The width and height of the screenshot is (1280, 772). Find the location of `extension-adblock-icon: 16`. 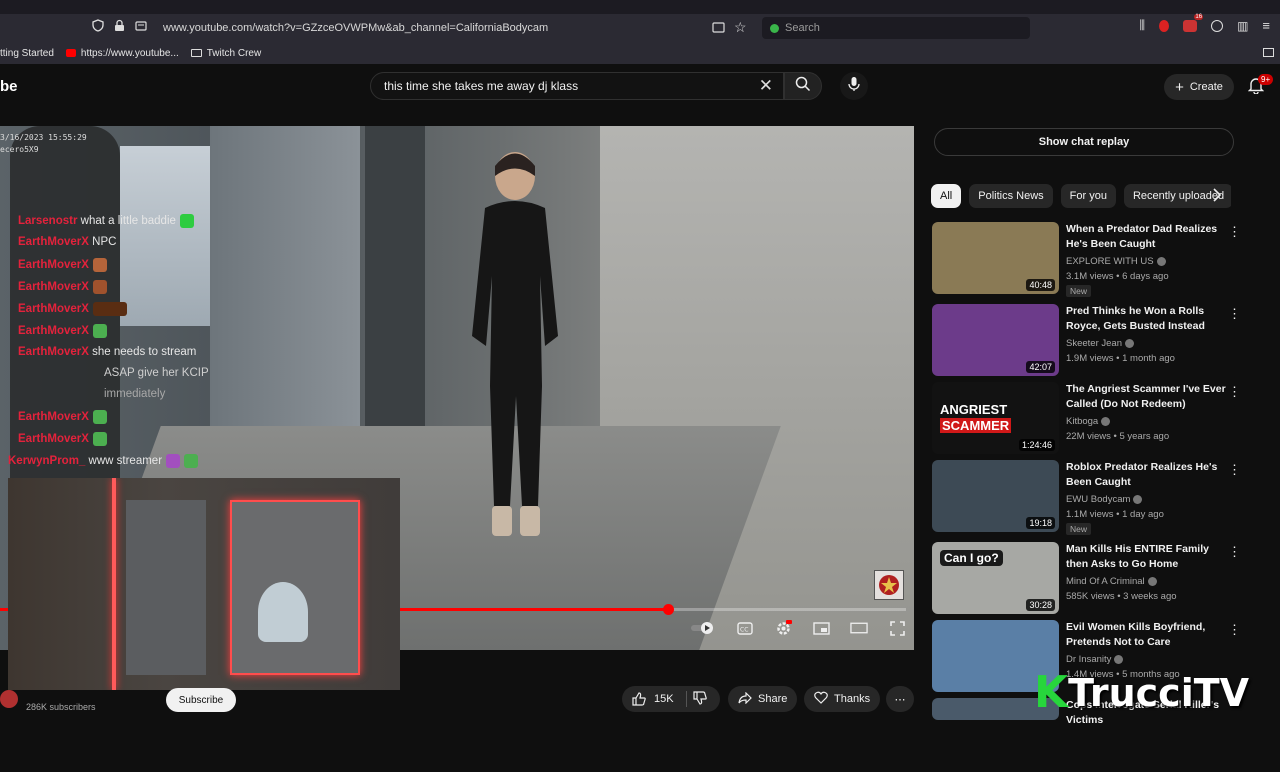

extension-adblock-icon: 16 is located at coordinates (1193, 22).